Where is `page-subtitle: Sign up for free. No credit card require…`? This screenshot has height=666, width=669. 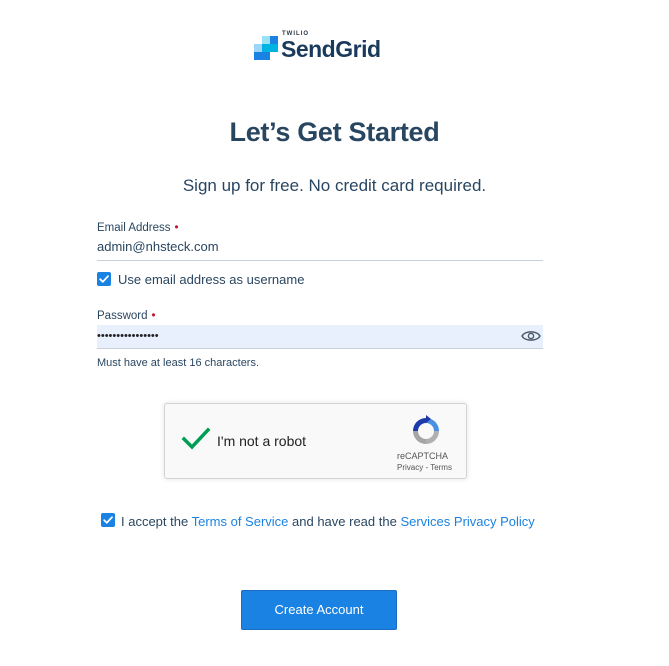 page-subtitle: Sign up for free. No credit card require… is located at coordinates (334, 185).